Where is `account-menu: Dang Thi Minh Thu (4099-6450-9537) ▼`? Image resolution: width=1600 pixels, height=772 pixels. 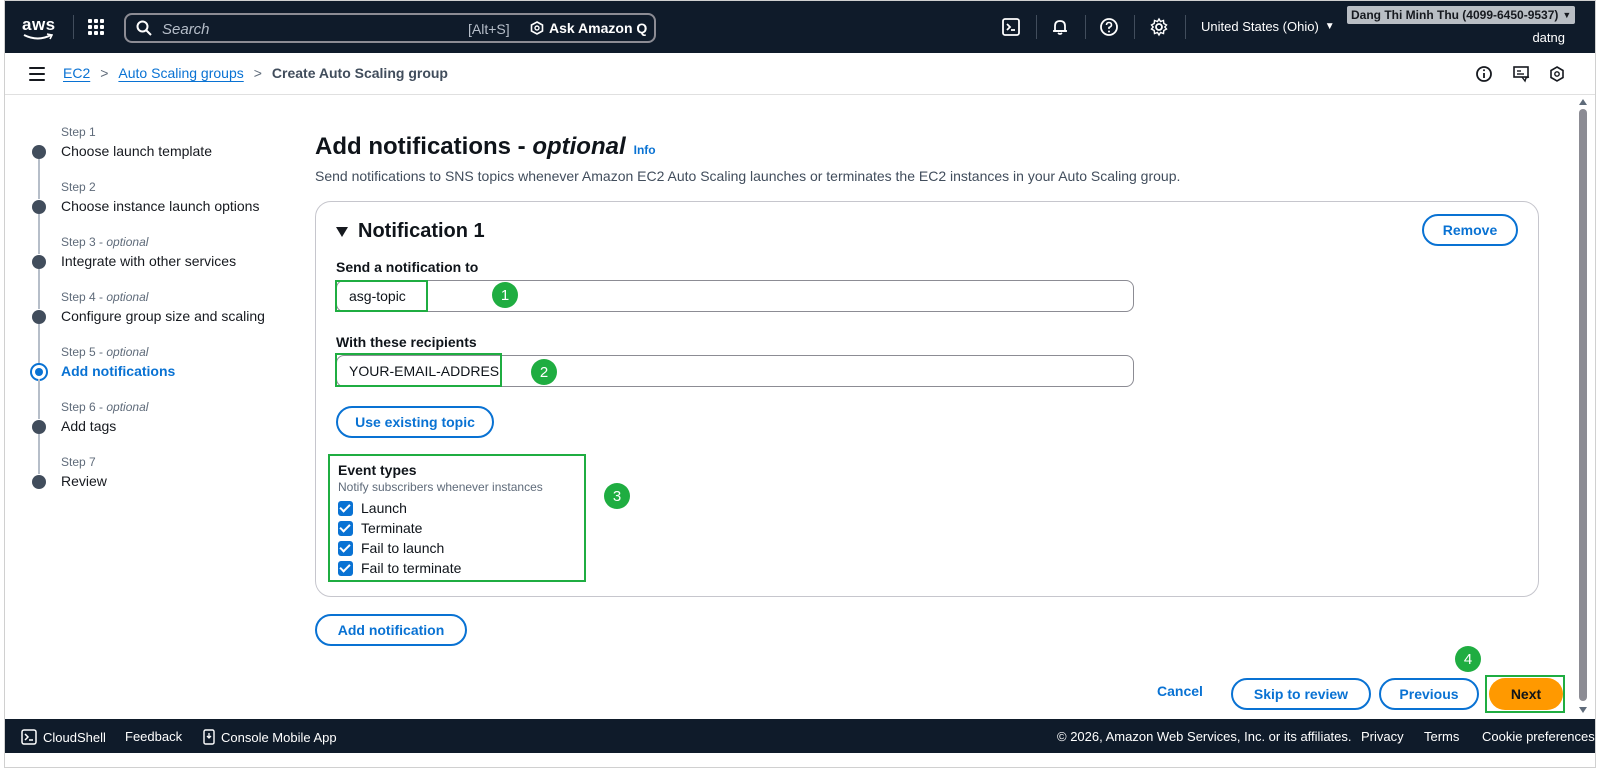 account-menu: Dang Thi Minh Thu (4099-6450-9537) ▼ is located at coordinates (1461, 15).